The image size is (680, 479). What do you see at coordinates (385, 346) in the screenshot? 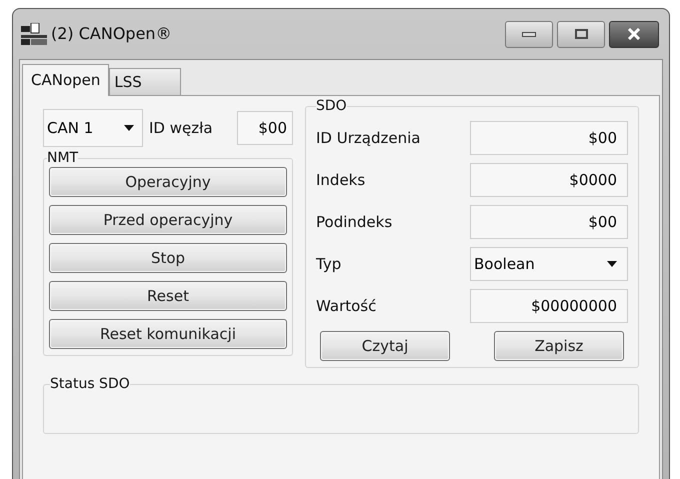
I see `sdo-button: Czytaj` at bounding box center [385, 346].